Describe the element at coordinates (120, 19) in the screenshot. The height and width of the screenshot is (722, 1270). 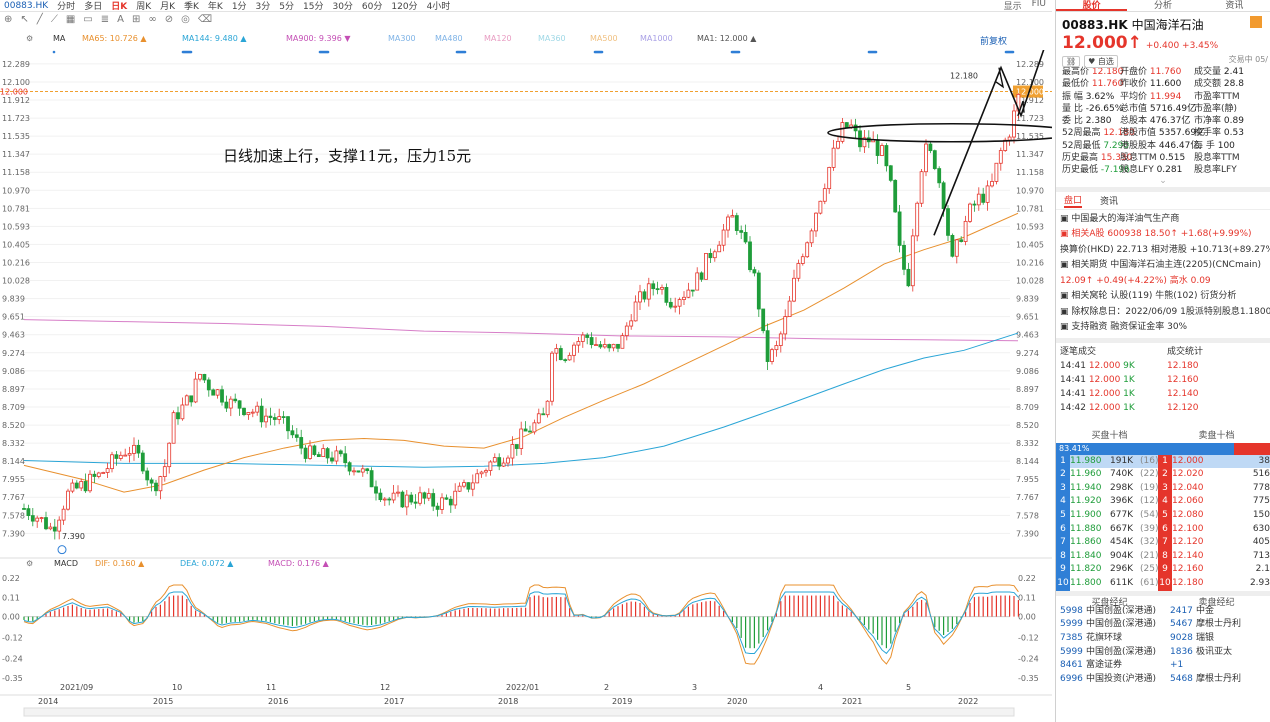
I see `text-tool-icon: A` at that location.